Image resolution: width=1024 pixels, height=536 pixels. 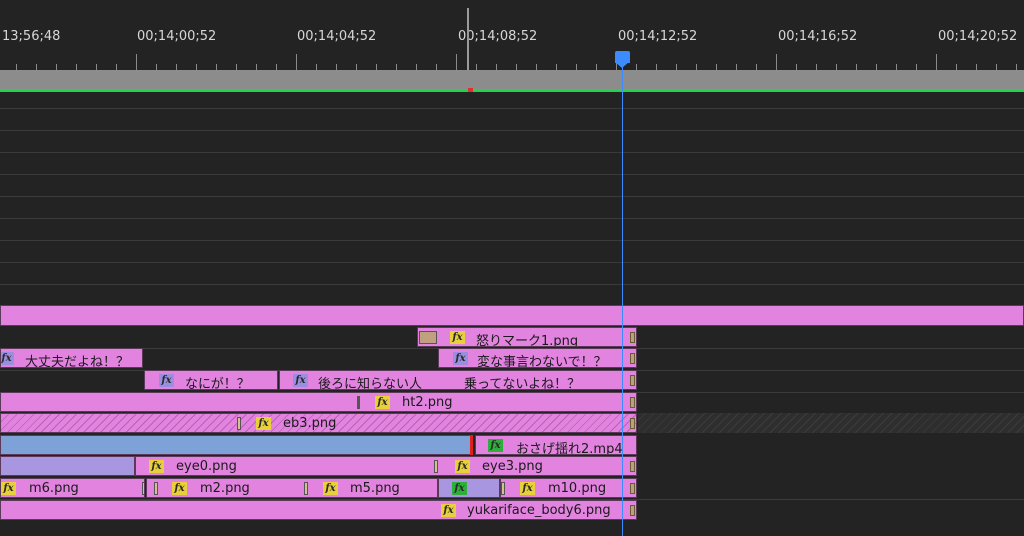 I want to click on timeline-clip: fx m10.png, so click(x=568, y=488).